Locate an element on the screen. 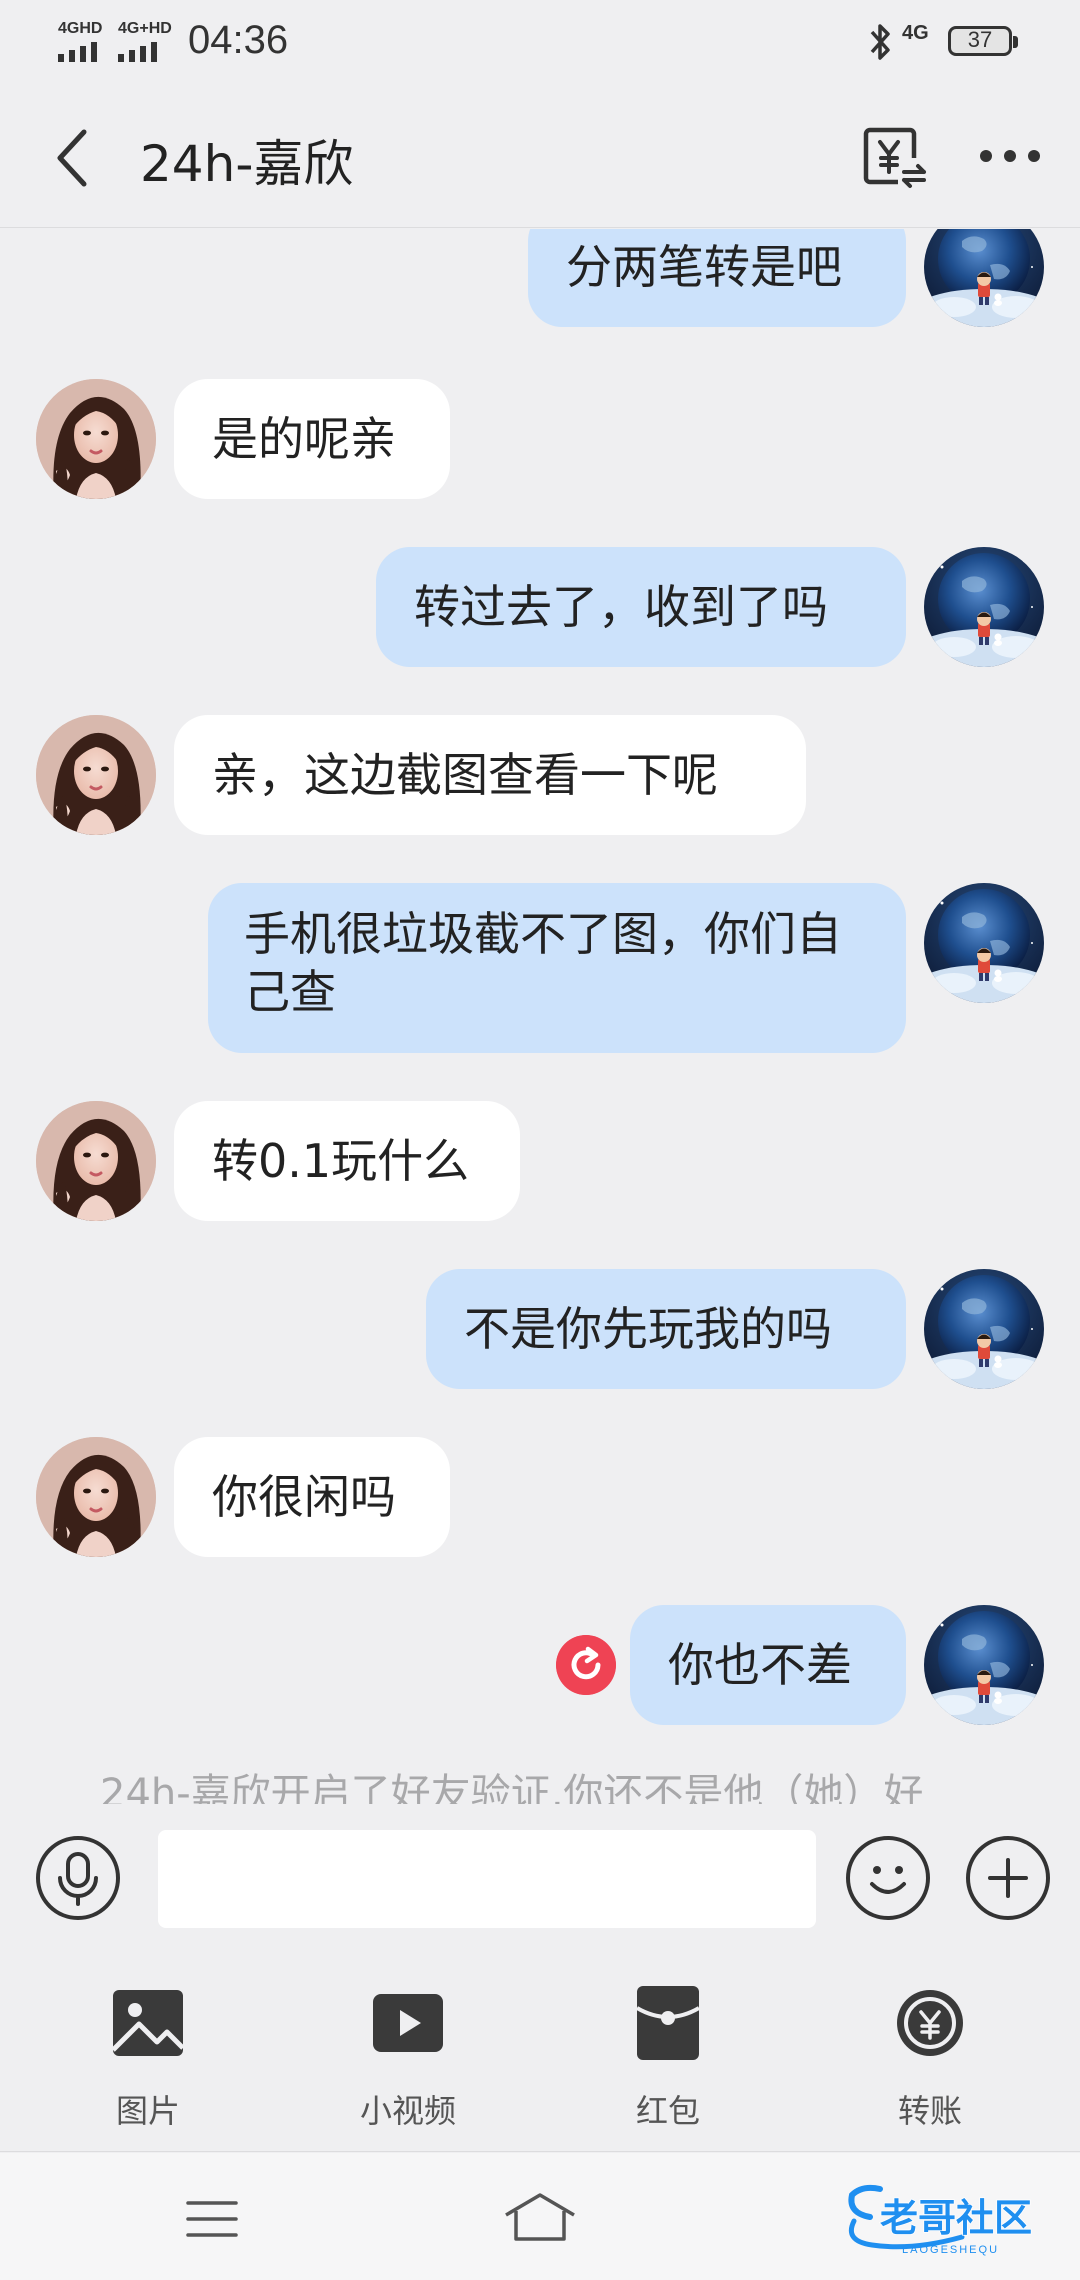  transfer-shortcut-icon is located at coordinates (894, 156).